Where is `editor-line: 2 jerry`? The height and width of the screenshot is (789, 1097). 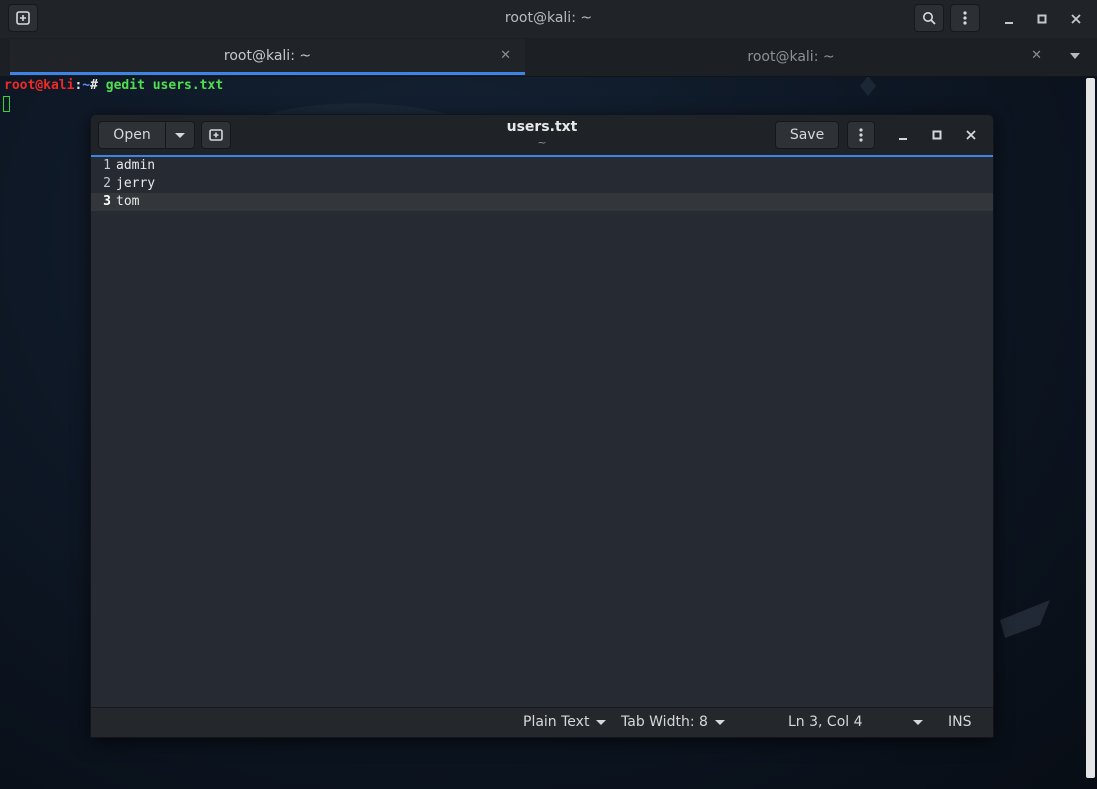
editor-line: 2 jerry is located at coordinates (542, 184).